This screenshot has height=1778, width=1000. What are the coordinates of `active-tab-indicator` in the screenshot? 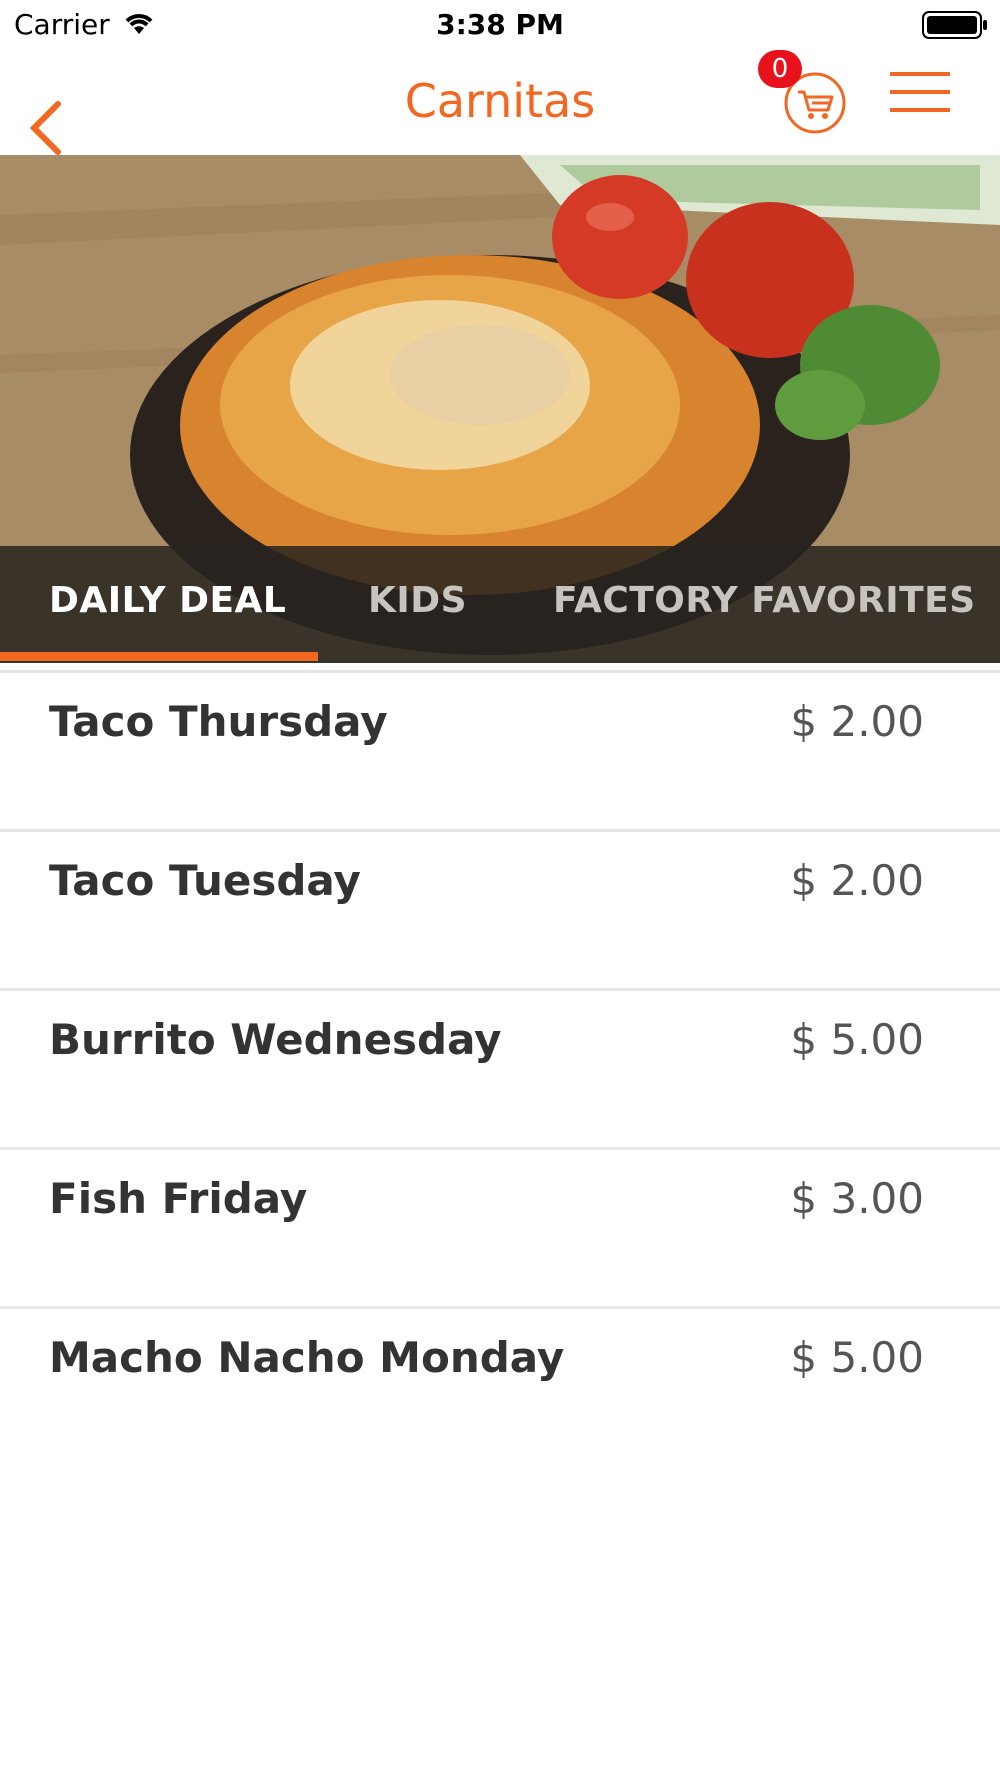 It's located at (159, 656).